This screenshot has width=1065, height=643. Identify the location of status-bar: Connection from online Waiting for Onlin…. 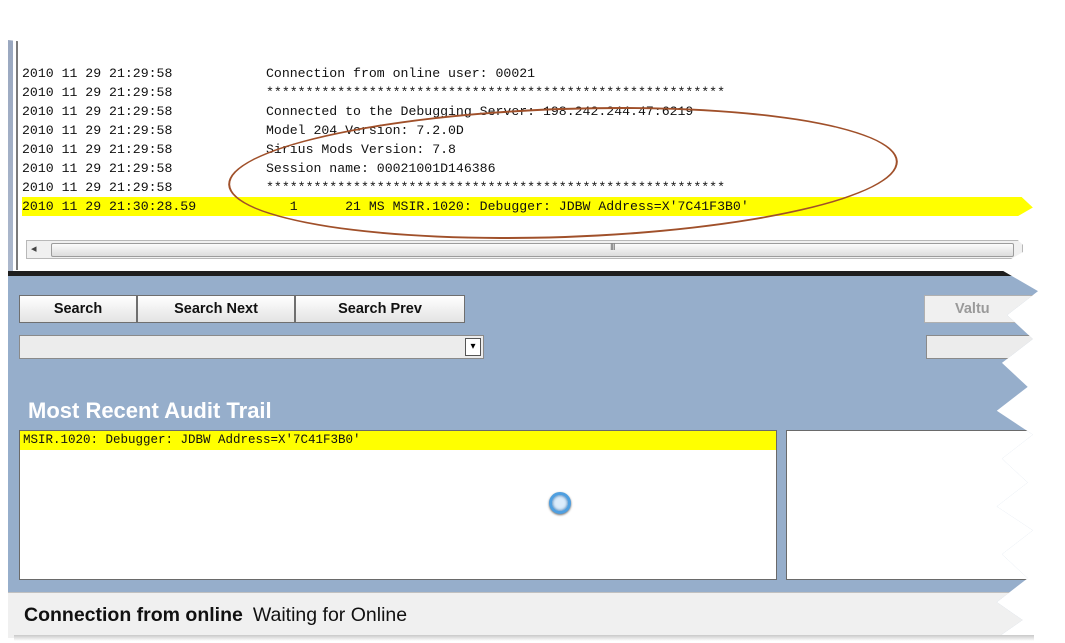
(523, 615).